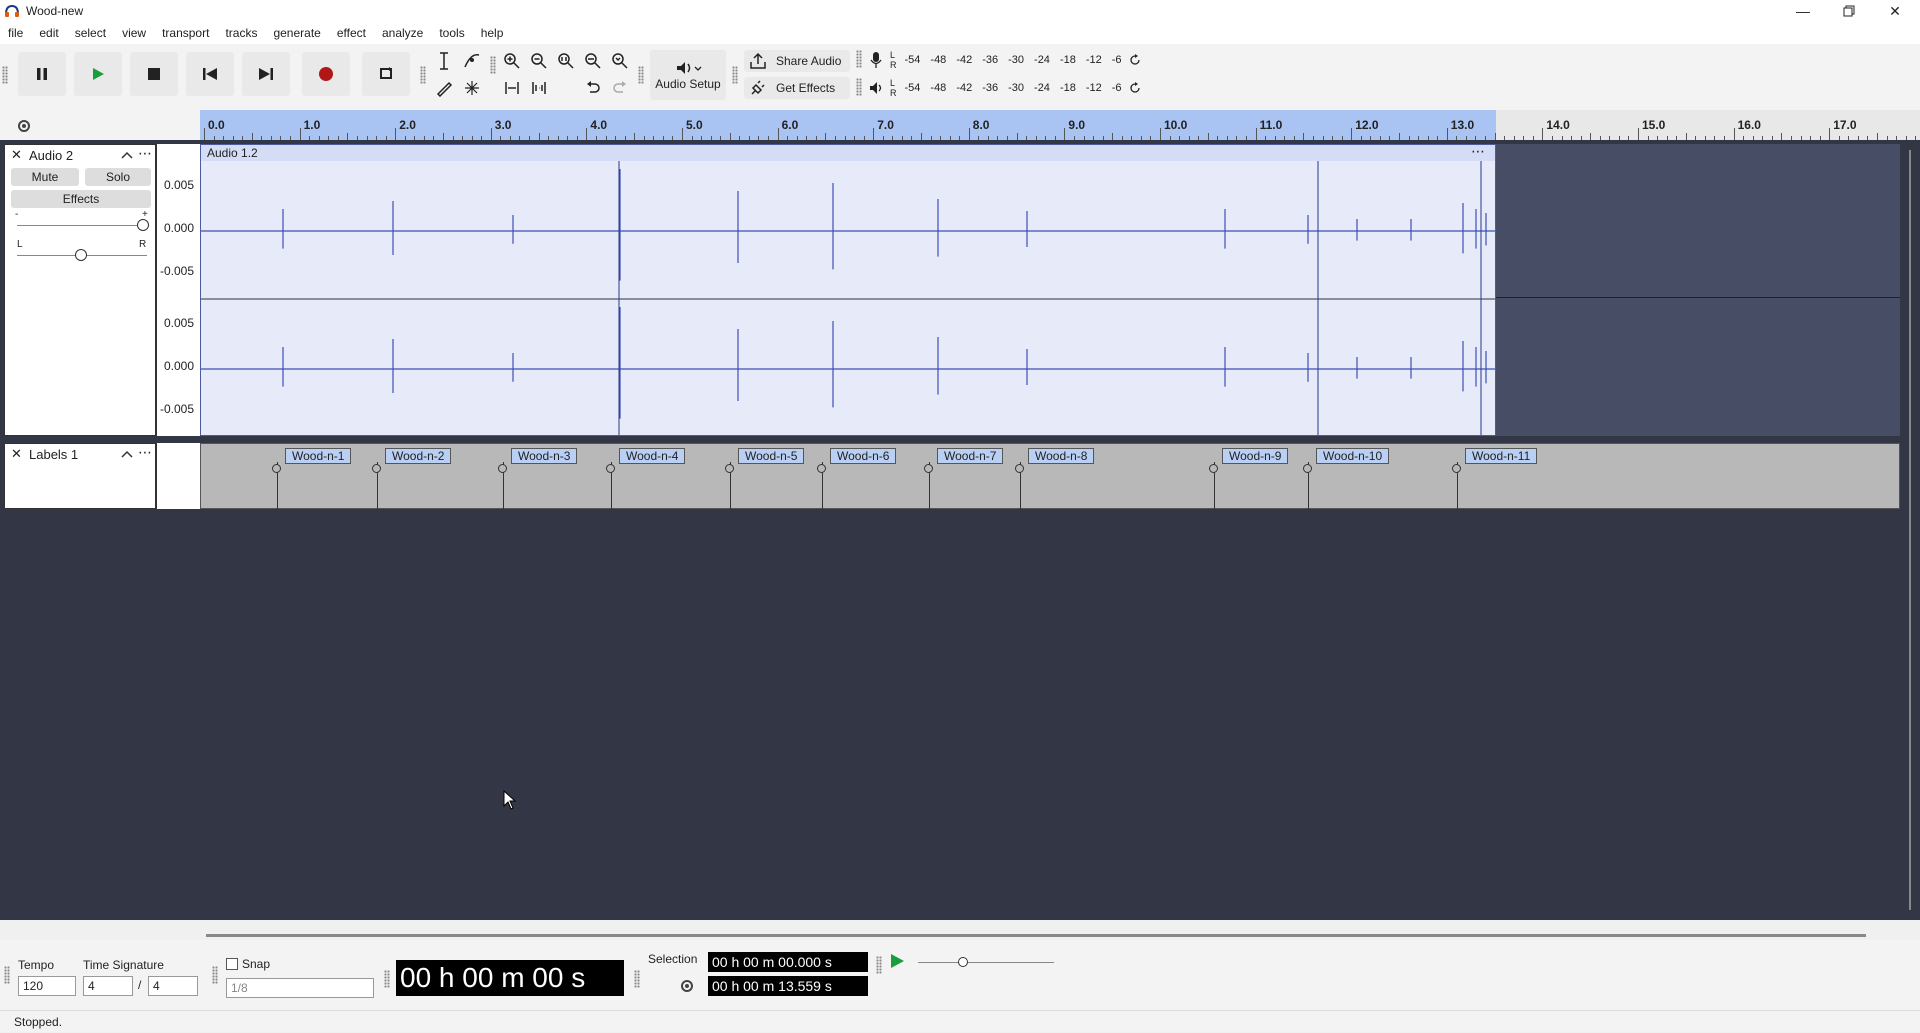 This screenshot has width=1920, height=1033. What do you see at coordinates (387, 979) in the screenshot?
I see `time-grip` at bounding box center [387, 979].